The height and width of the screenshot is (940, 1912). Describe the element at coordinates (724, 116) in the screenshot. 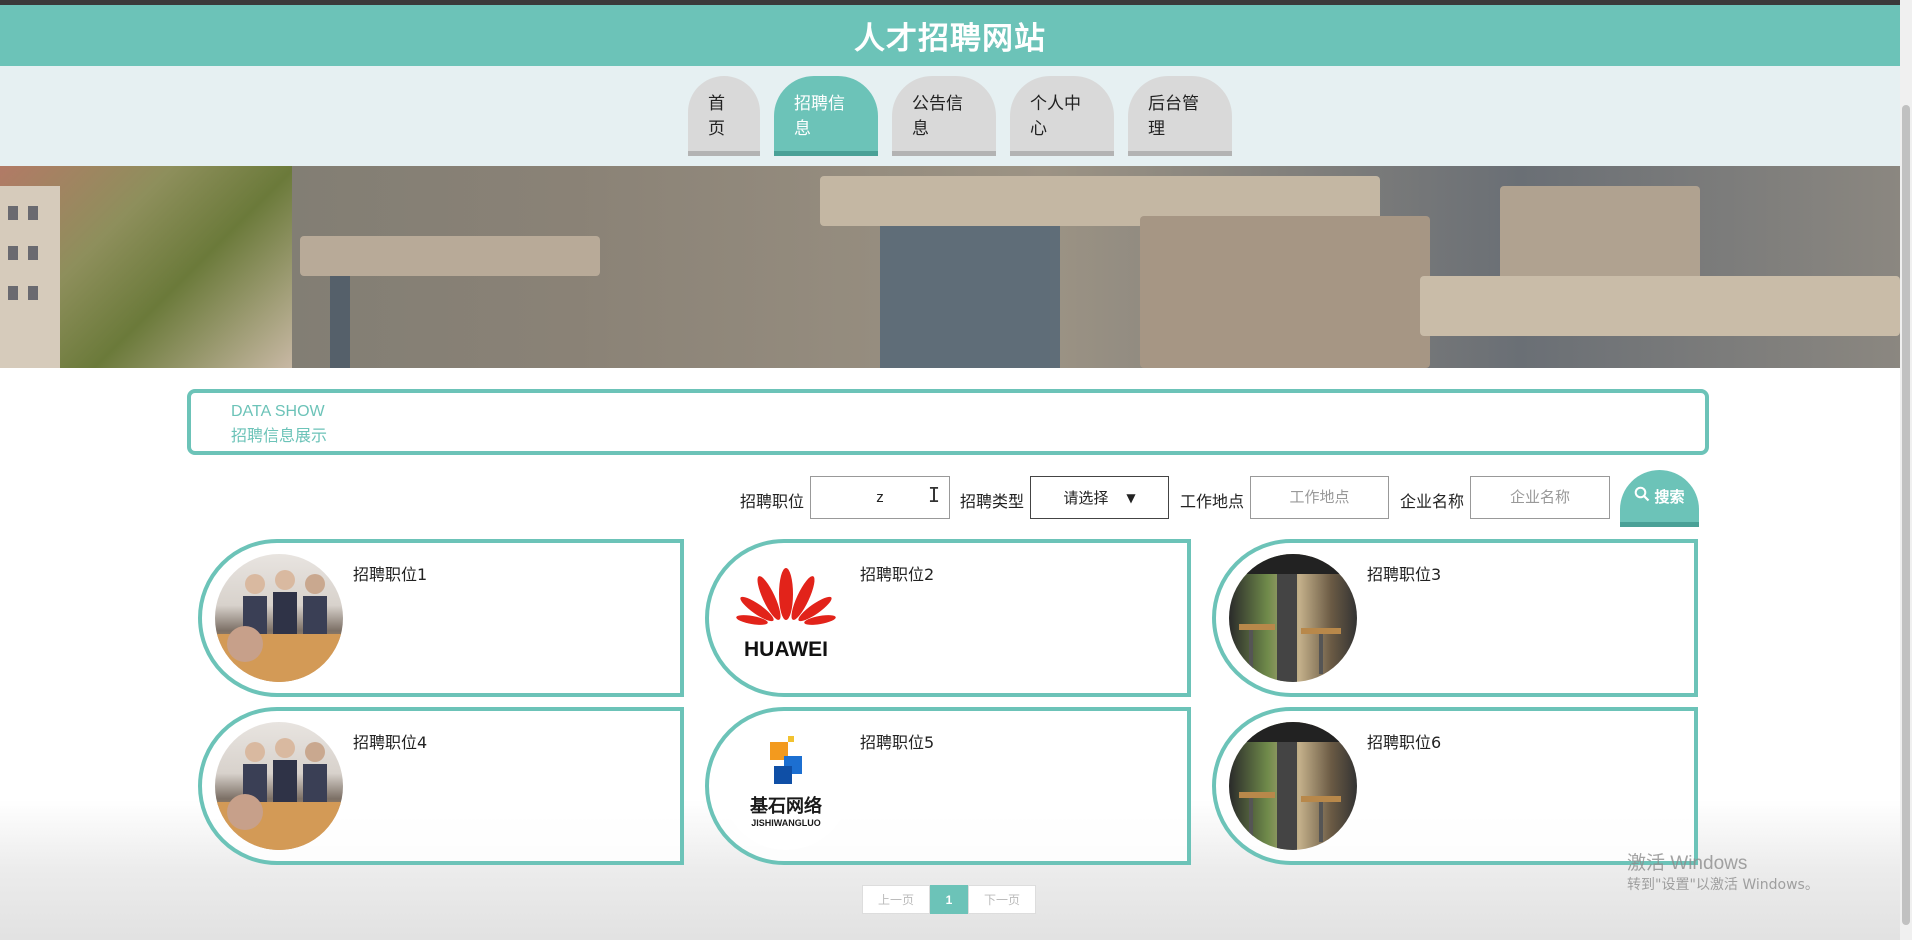

I see `nav-item-home: 首页` at that location.